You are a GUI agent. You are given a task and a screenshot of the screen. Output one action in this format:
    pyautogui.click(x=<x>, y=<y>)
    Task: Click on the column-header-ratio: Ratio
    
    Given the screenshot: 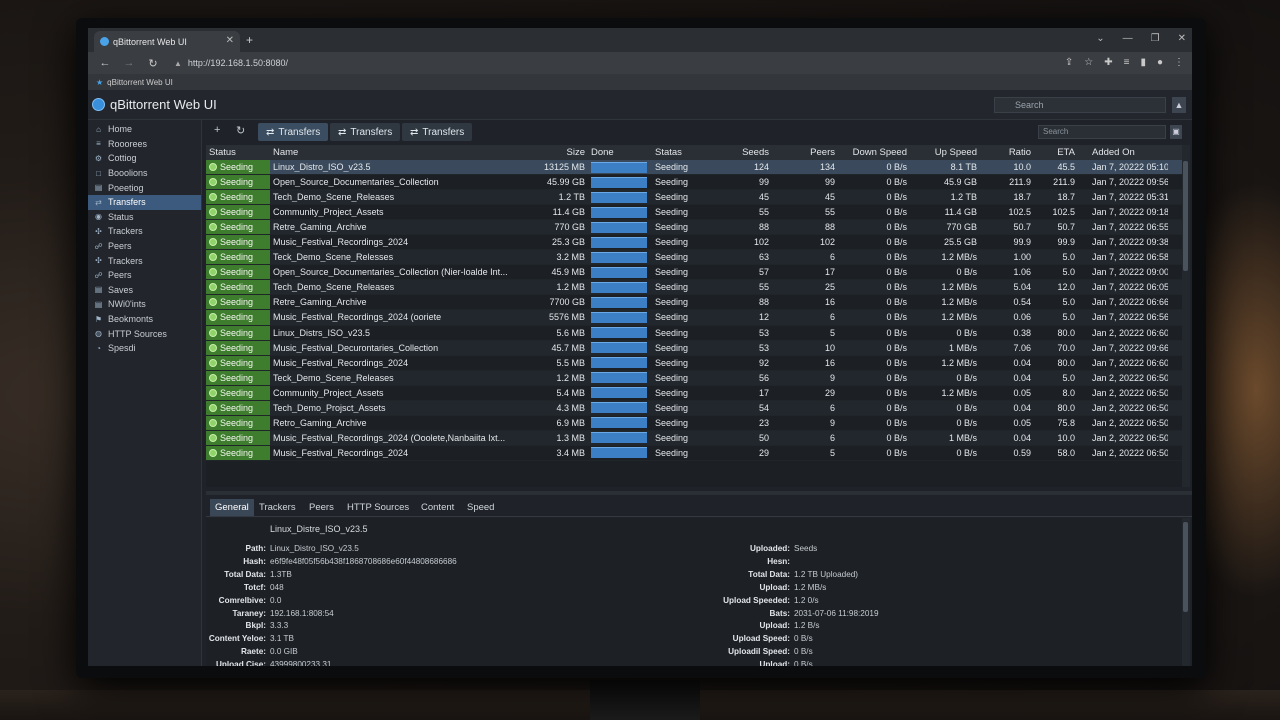 What is the action you would take?
    pyautogui.click(x=1007, y=152)
    